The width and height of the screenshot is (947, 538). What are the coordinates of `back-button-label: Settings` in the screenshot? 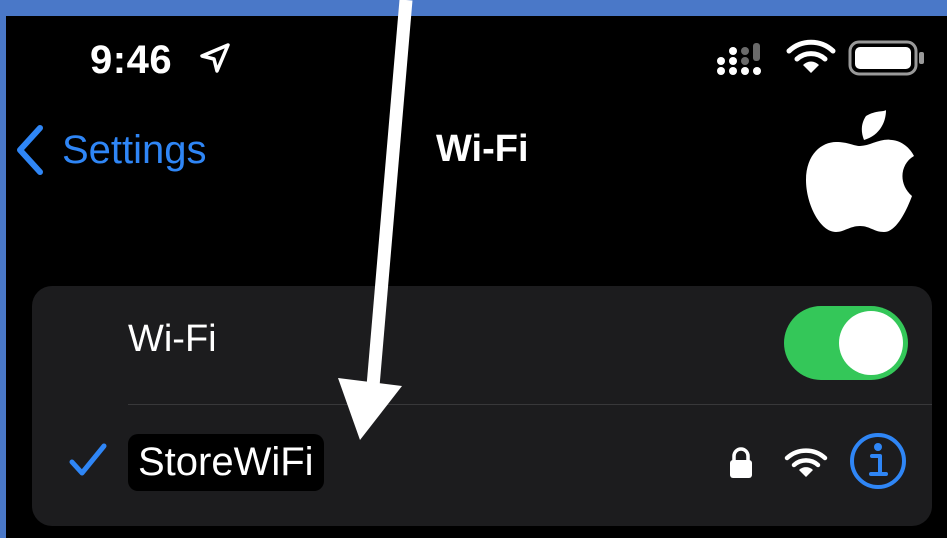 It's located at (134, 149).